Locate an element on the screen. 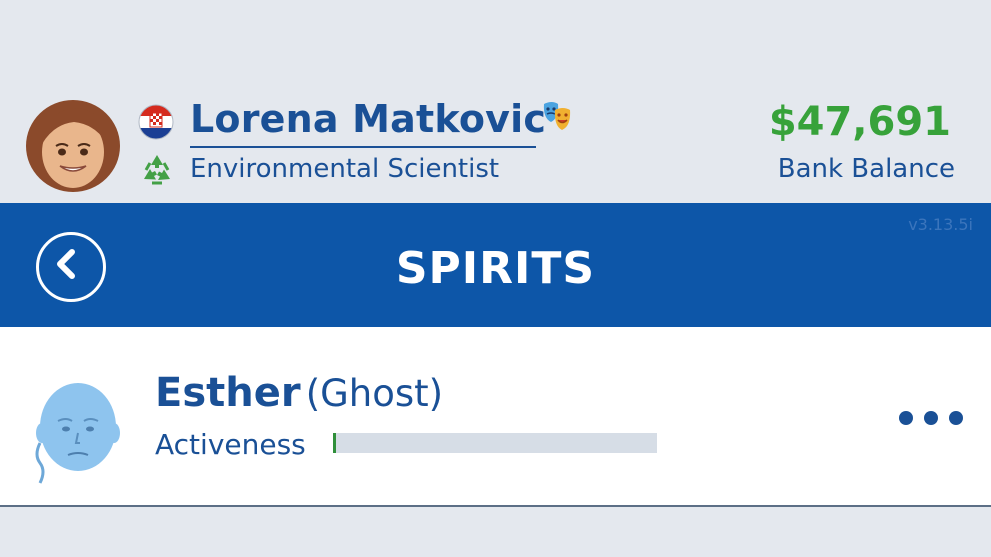 This screenshot has height=557, width=991. theater-masks-icon is located at coordinates (557, 116).